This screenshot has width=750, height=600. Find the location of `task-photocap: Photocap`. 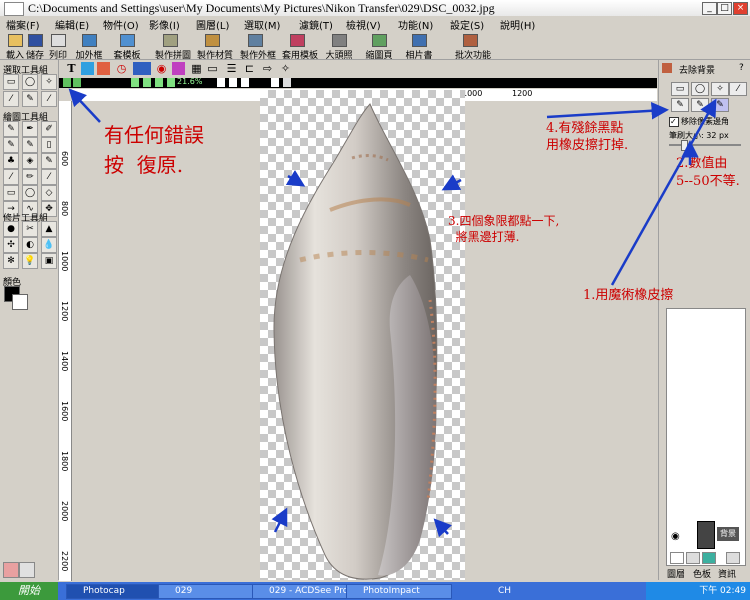

task-photocap: Photocap is located at coordinates (119, 591).